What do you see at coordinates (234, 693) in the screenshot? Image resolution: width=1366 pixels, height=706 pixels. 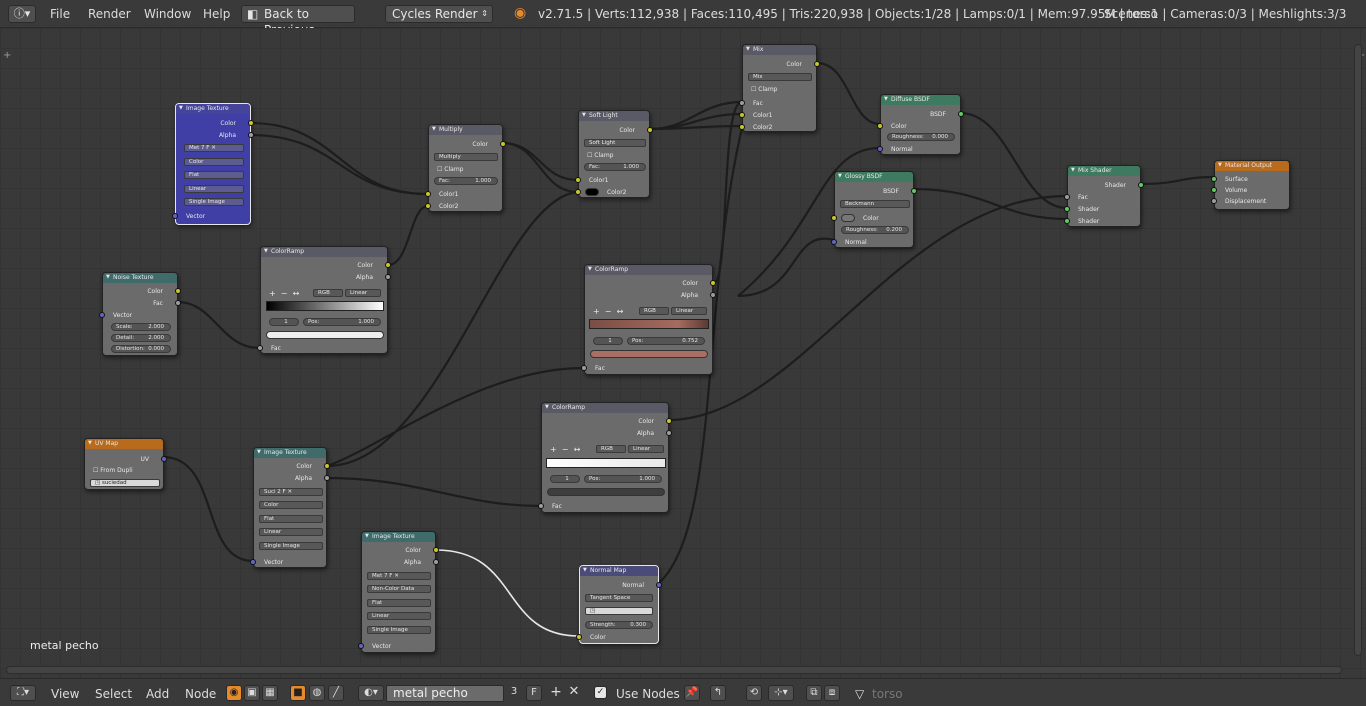 I see `shader-nodes-icon: ◉` at bounding box center [234, 693].